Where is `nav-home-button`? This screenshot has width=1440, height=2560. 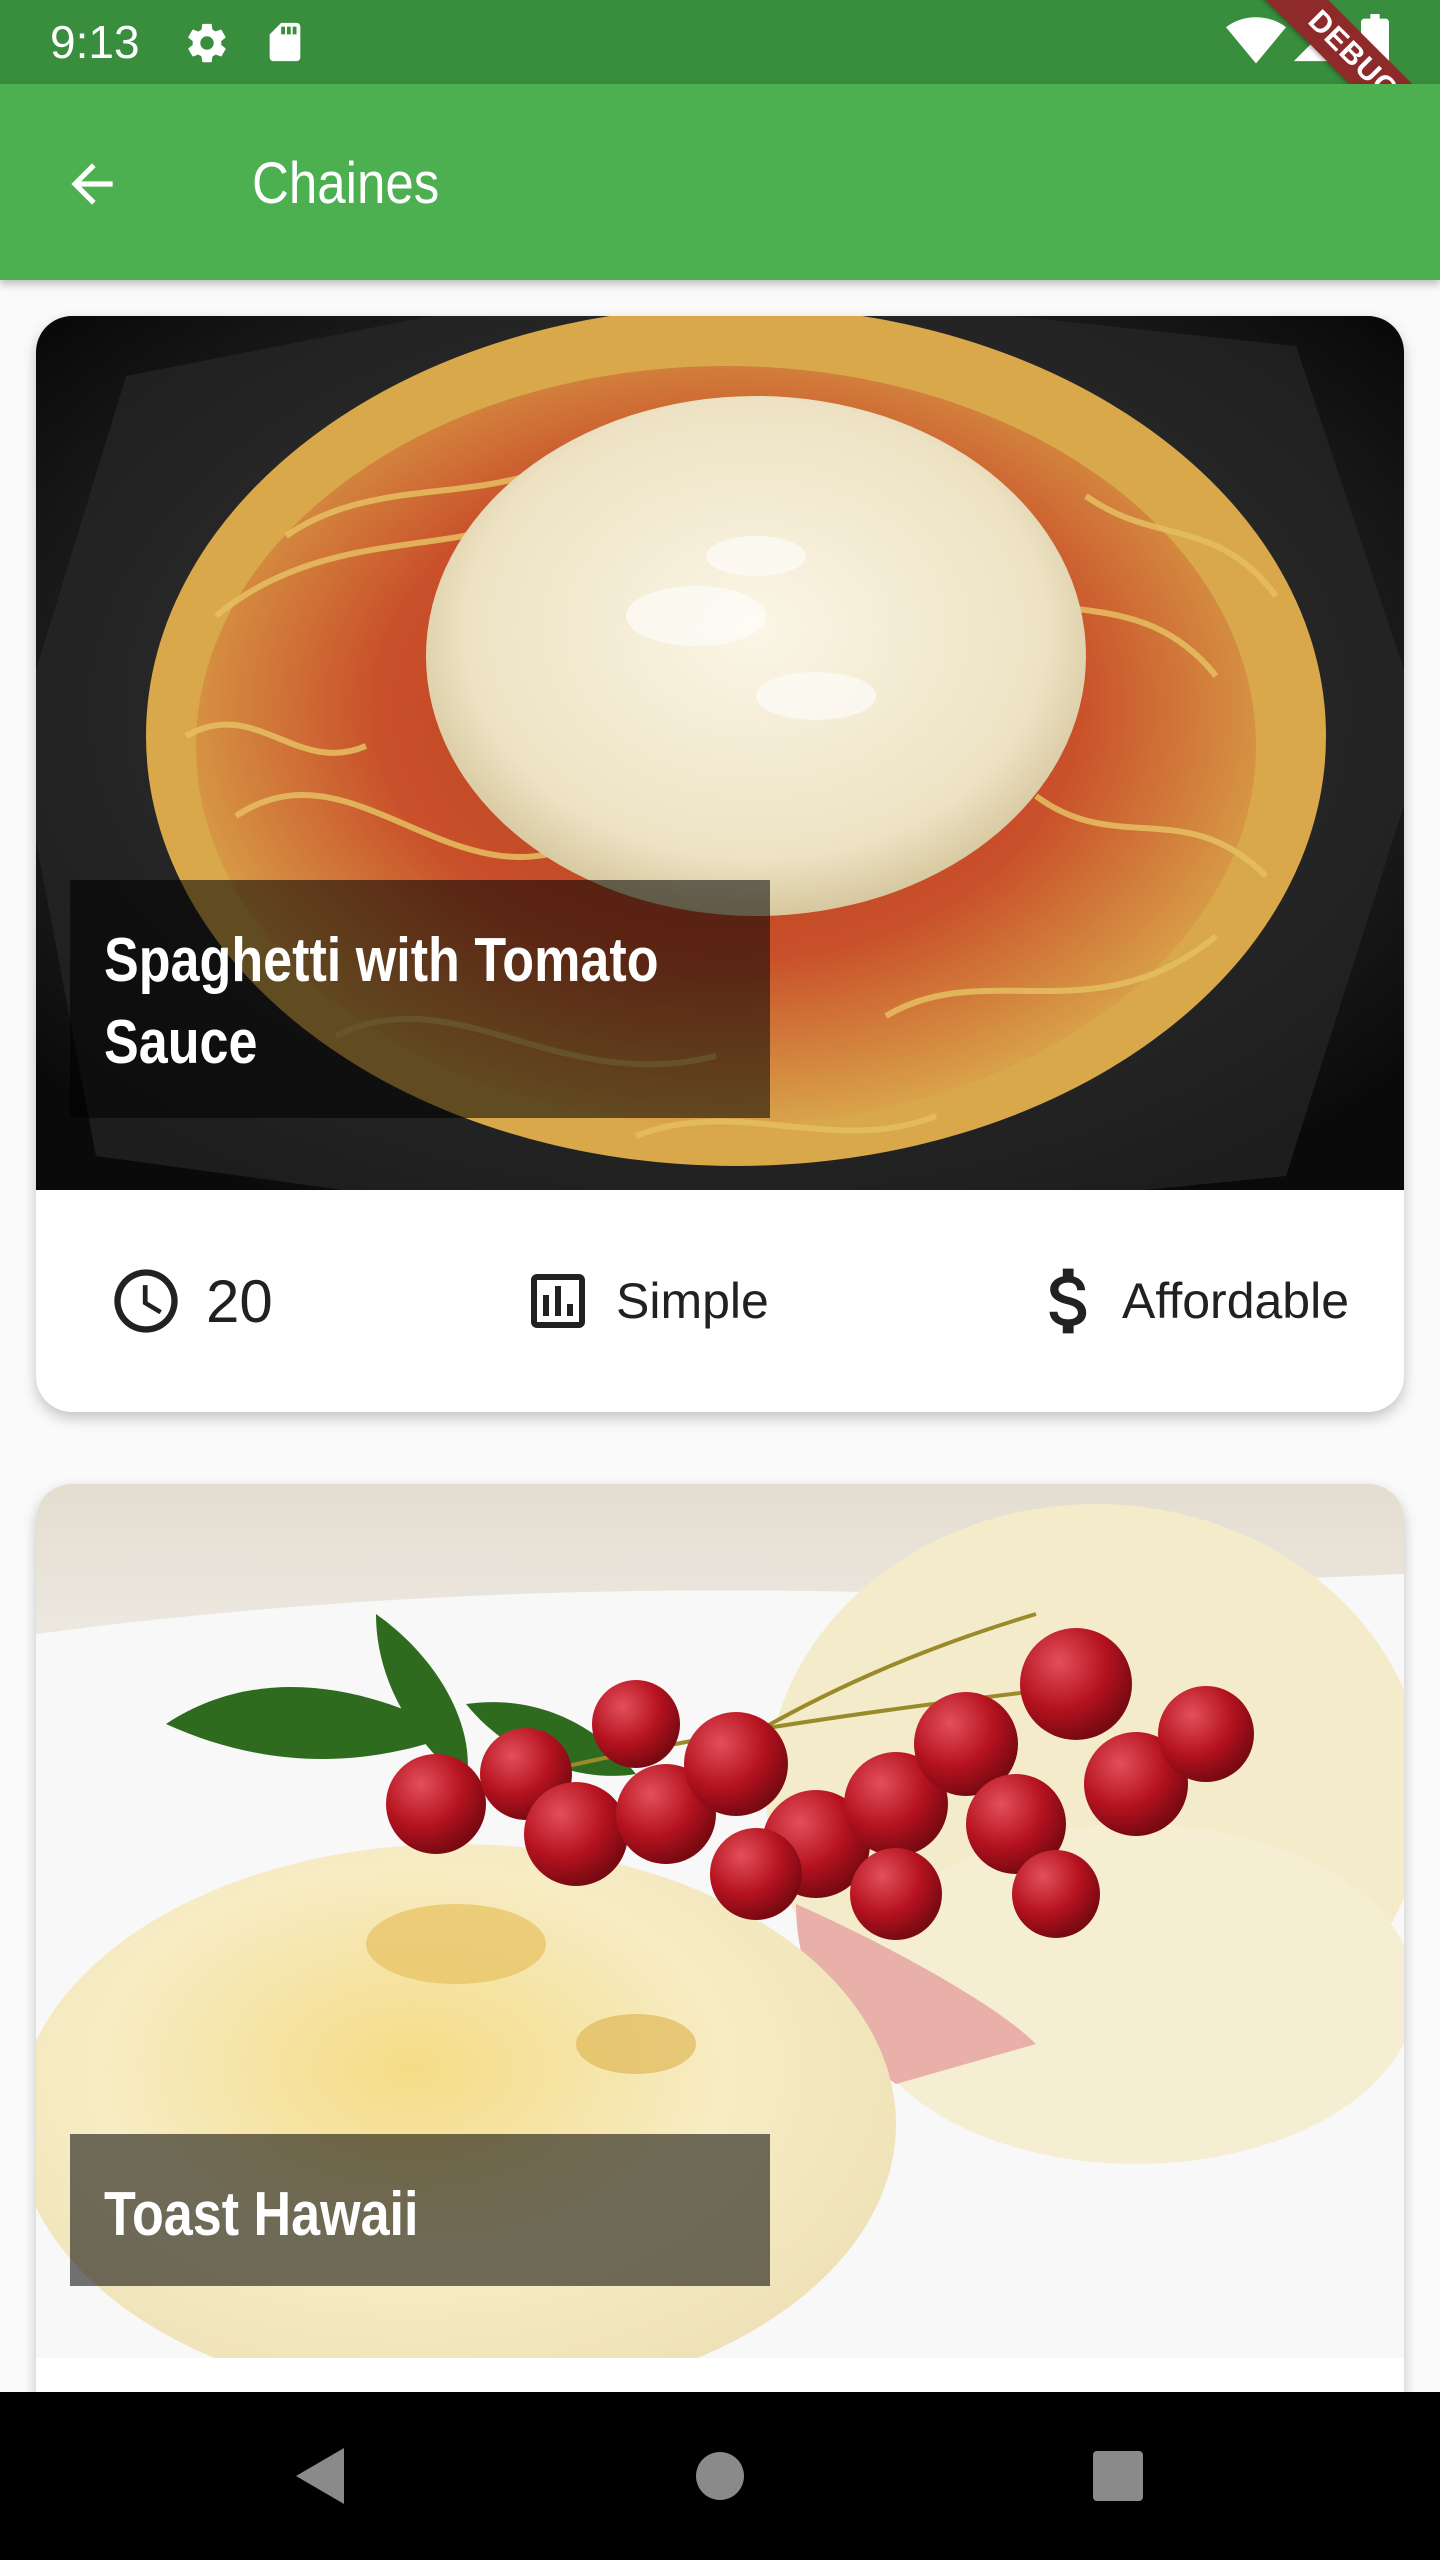
nav-home-button is located at coordinates (720, 2476).